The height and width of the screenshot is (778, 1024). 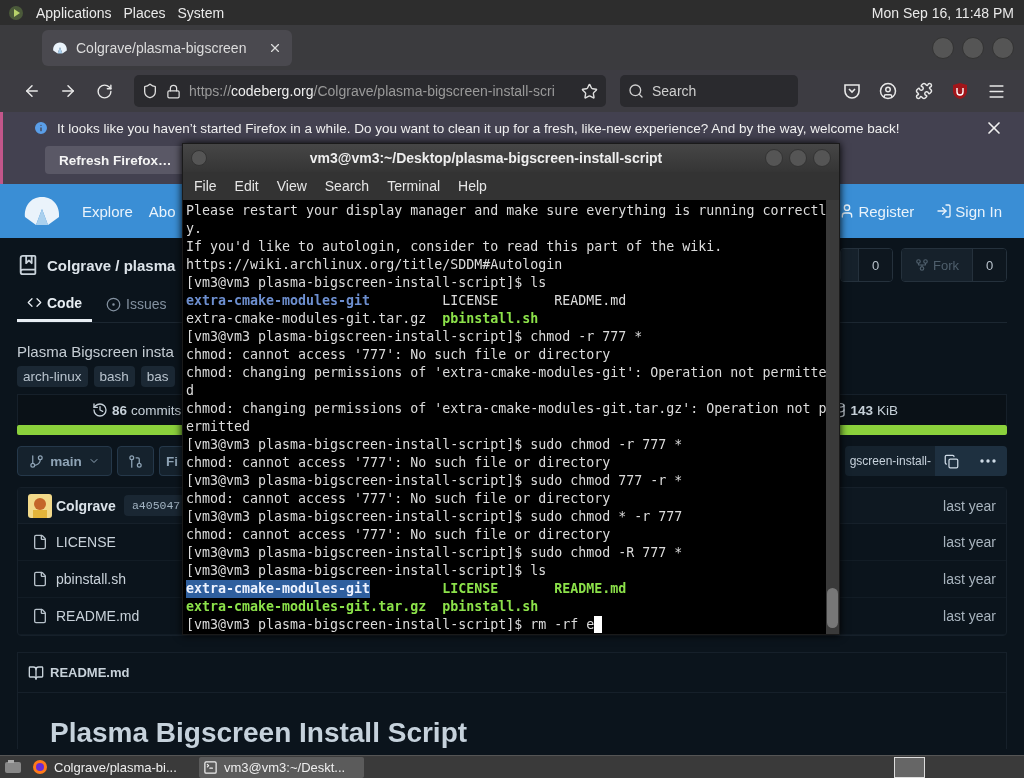 What do you see at coordinates (218, 426) in the screenshot?
I see `terminal-line: ermitted` at bounding box center [218, 426].